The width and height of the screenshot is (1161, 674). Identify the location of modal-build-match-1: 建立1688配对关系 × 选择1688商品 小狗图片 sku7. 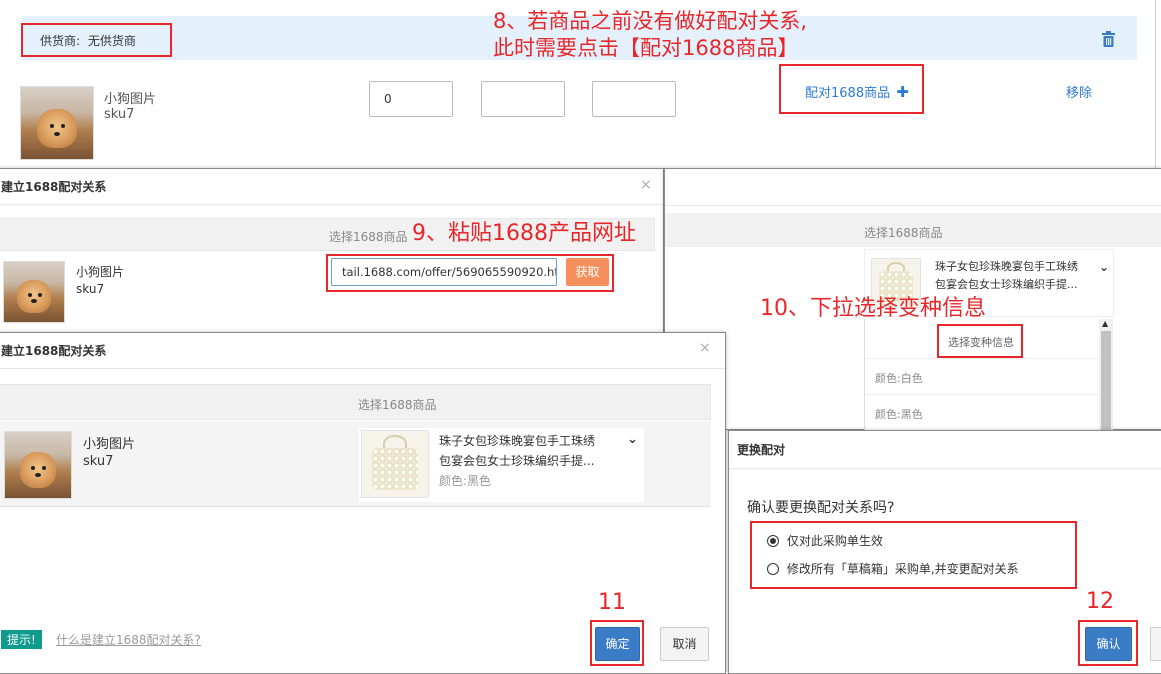
(332, 253).